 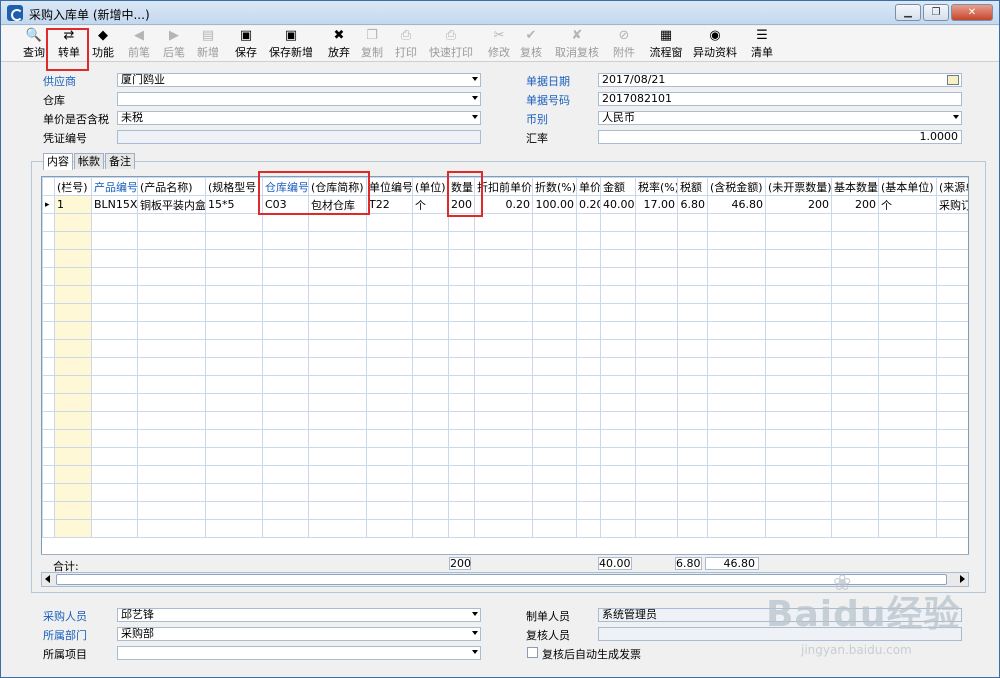 What do you see at coordinates (139, 44) in the screenshot?
I see `toolbar-button-3: ◀ 前笔` at bounding box center [139, 44].